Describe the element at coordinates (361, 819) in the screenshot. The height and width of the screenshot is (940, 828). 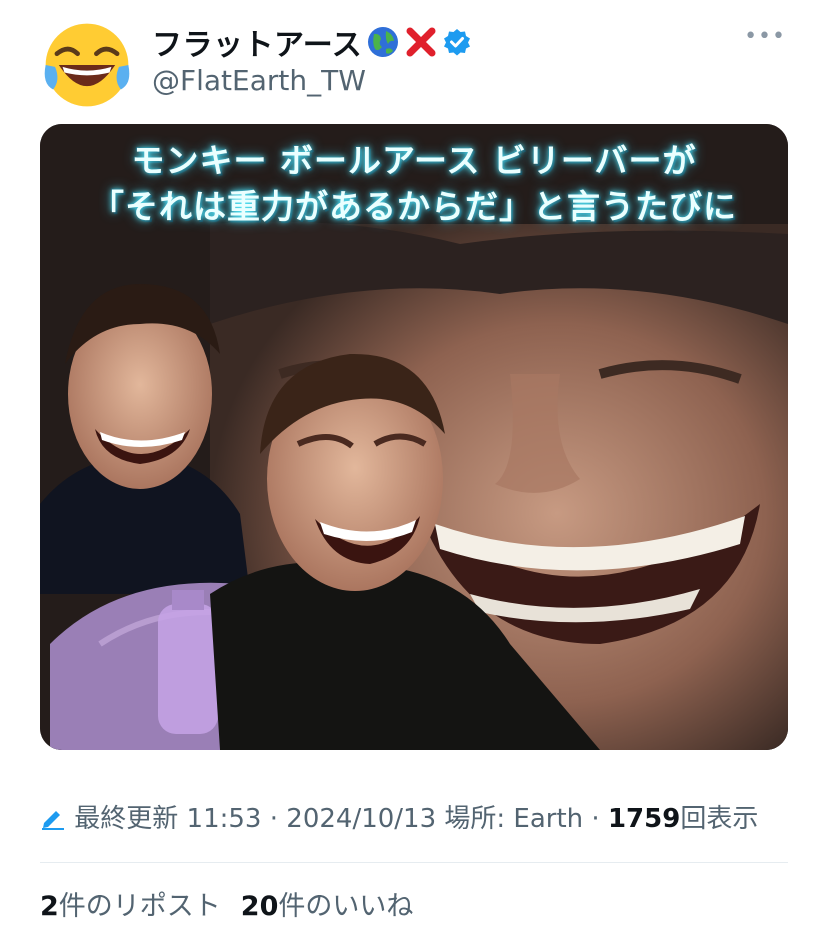
I see `tweet-date: 2024/10/13` at that location.